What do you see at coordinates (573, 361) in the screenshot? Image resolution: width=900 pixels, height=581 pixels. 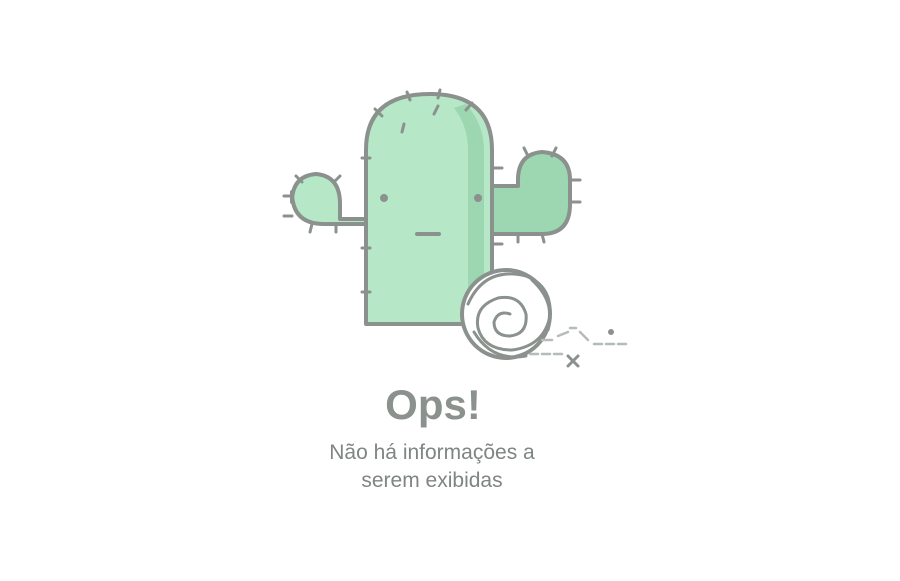 I see `ground-marks` at bounding box center [573, 361].